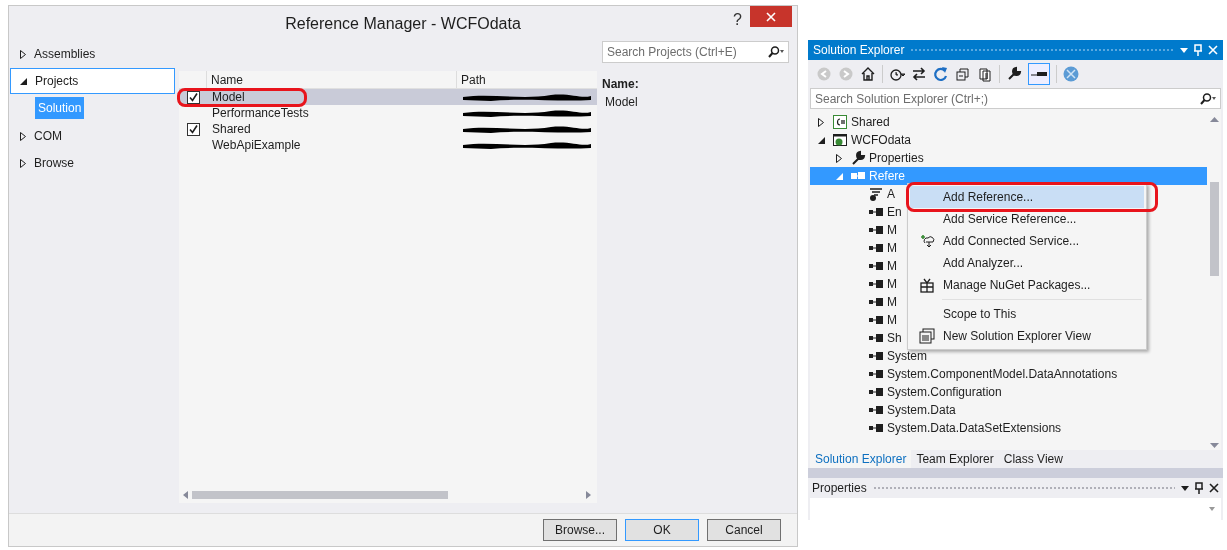  What do you see at coordinates (260, 113) in the screenshot?
I see `table-cell-text: PerformanceTests` at bounding box center [260, 113].